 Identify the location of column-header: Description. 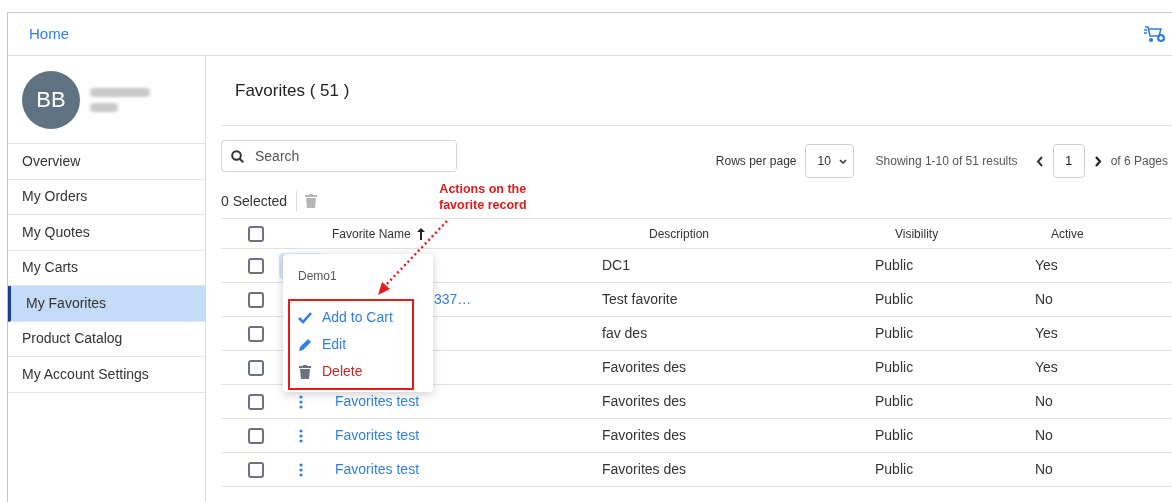
(679, 233).